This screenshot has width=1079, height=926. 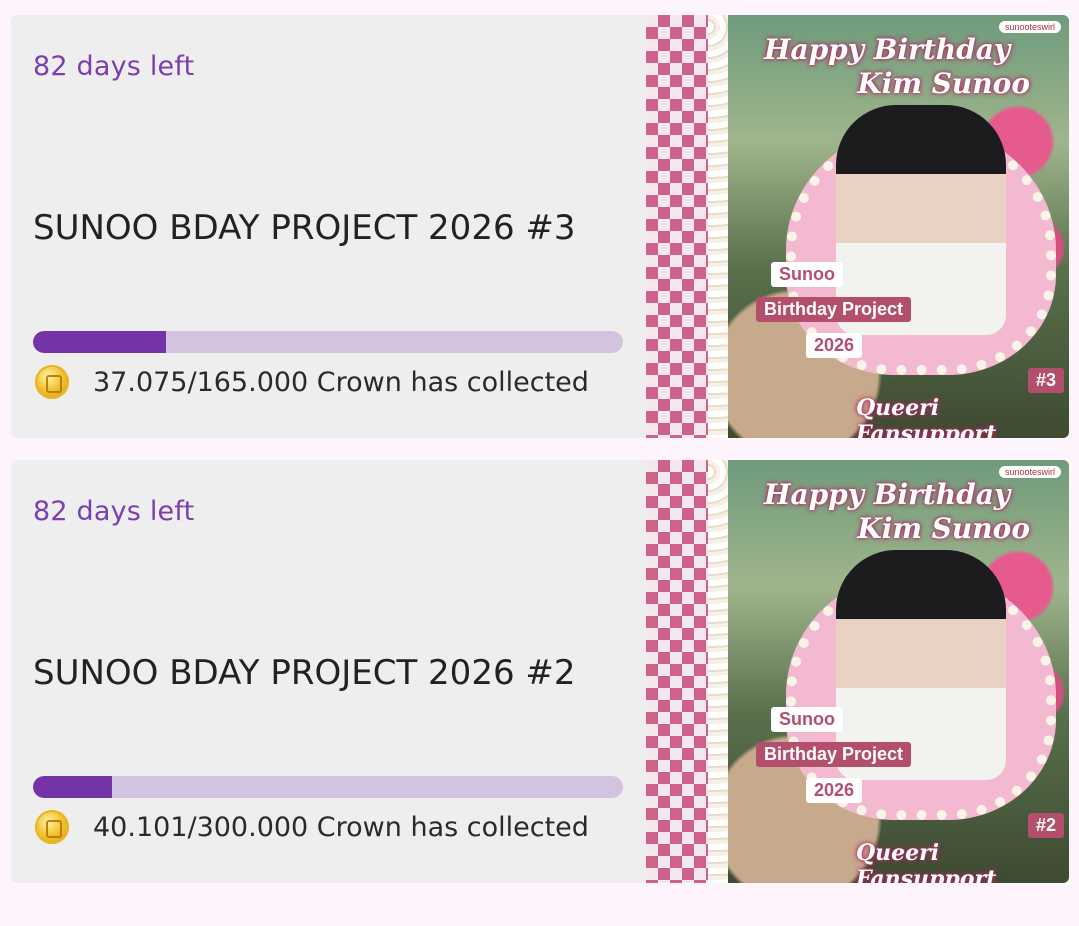 I want to click on project-title: SUNOO BDAY PROJECT 2026 #3, so click(x=304, y=228).